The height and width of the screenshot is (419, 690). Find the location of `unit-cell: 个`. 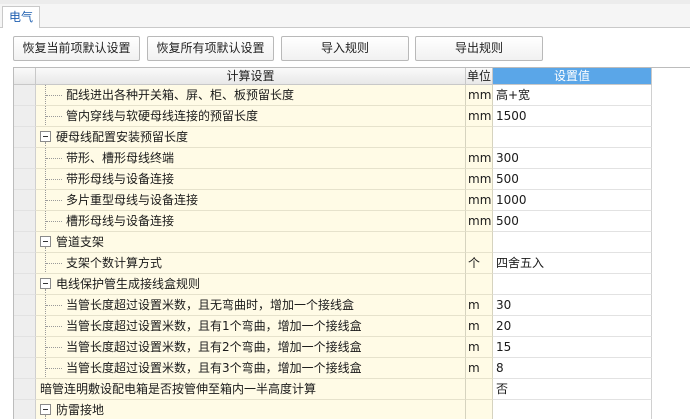

unit-cell: 个 is located at coordinates (479, 263).